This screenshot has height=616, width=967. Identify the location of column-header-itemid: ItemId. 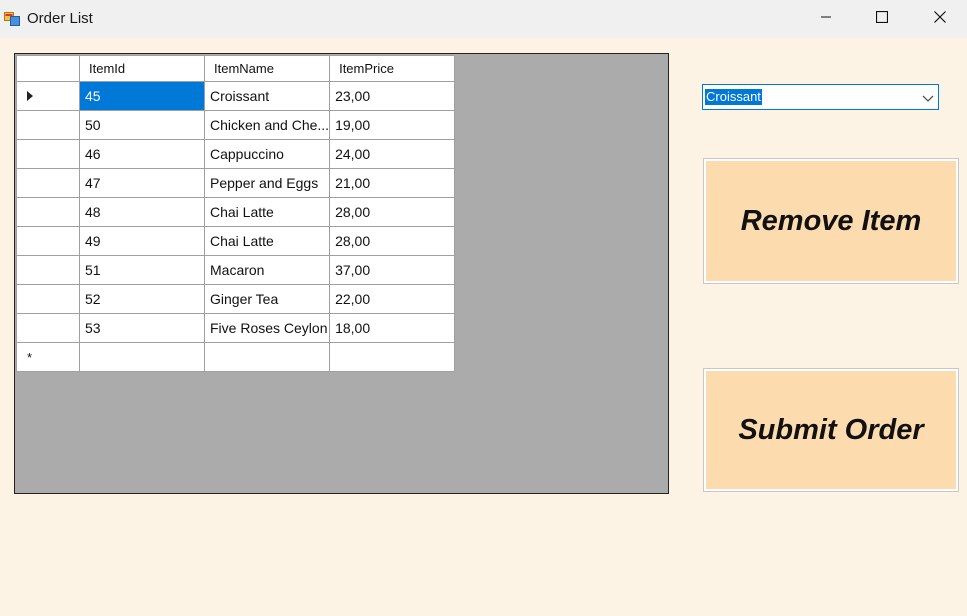
(142, 68).